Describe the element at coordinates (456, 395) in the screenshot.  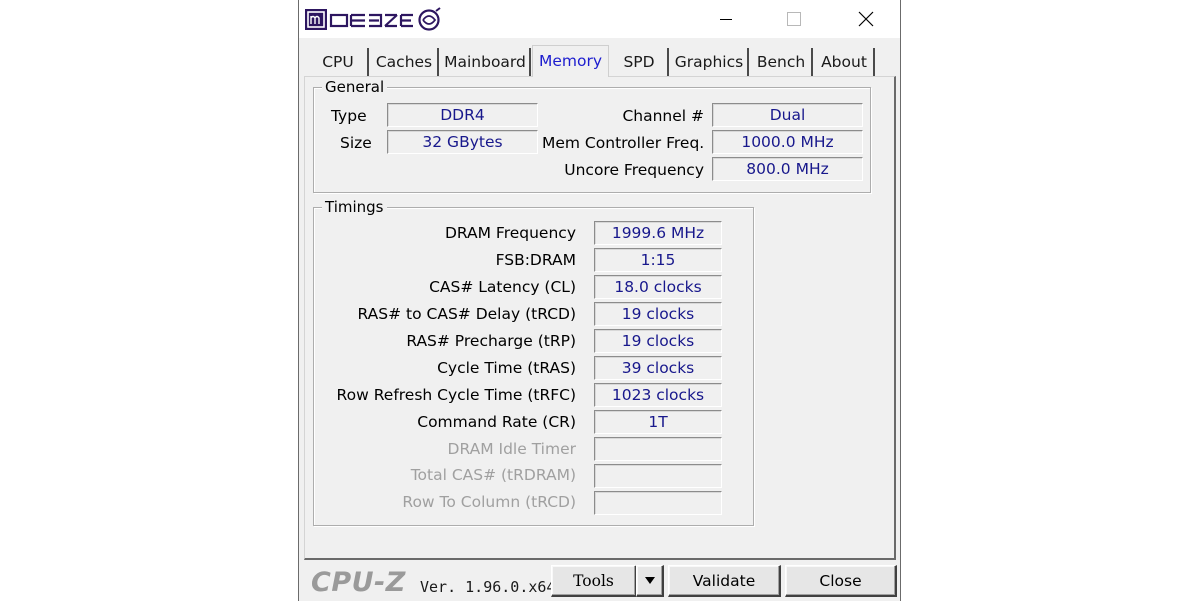
I see `row-refresh-cycle-time-label: Row Refresh Cycle Time (tRFC)` at that location.